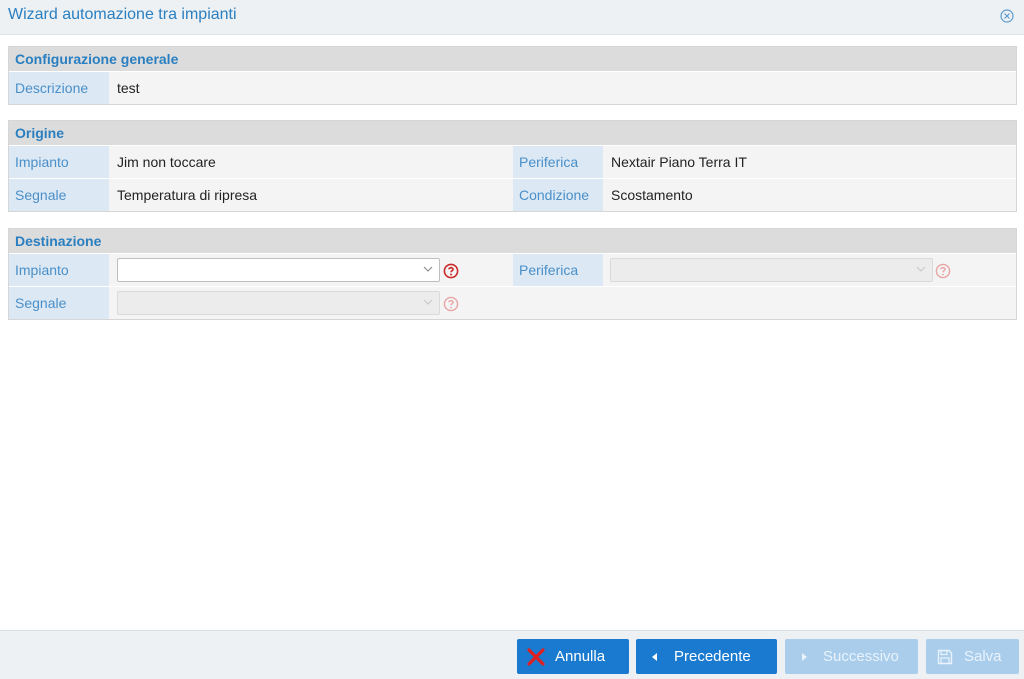 Image resolution: width=1024 pixels, height=679 pixels. I want to click on caret-right-icon, so click(804, 657).